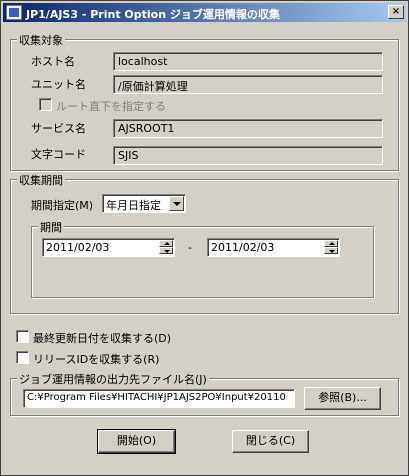 Image resolution: width=409 pixels, height=476 pixels. Describe the element at coordinates (202, 258) in the screenshot. I see `period-range-group: 期間` at that location.